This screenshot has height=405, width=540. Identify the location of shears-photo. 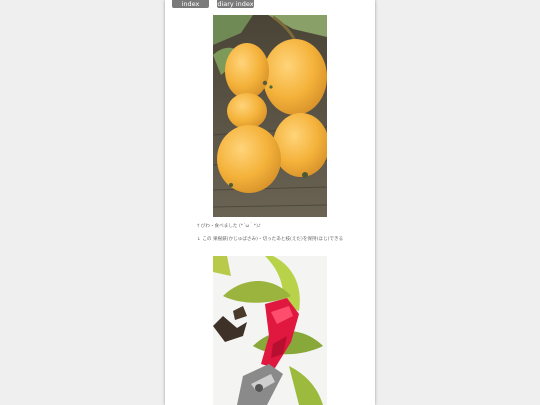
(270, 330).